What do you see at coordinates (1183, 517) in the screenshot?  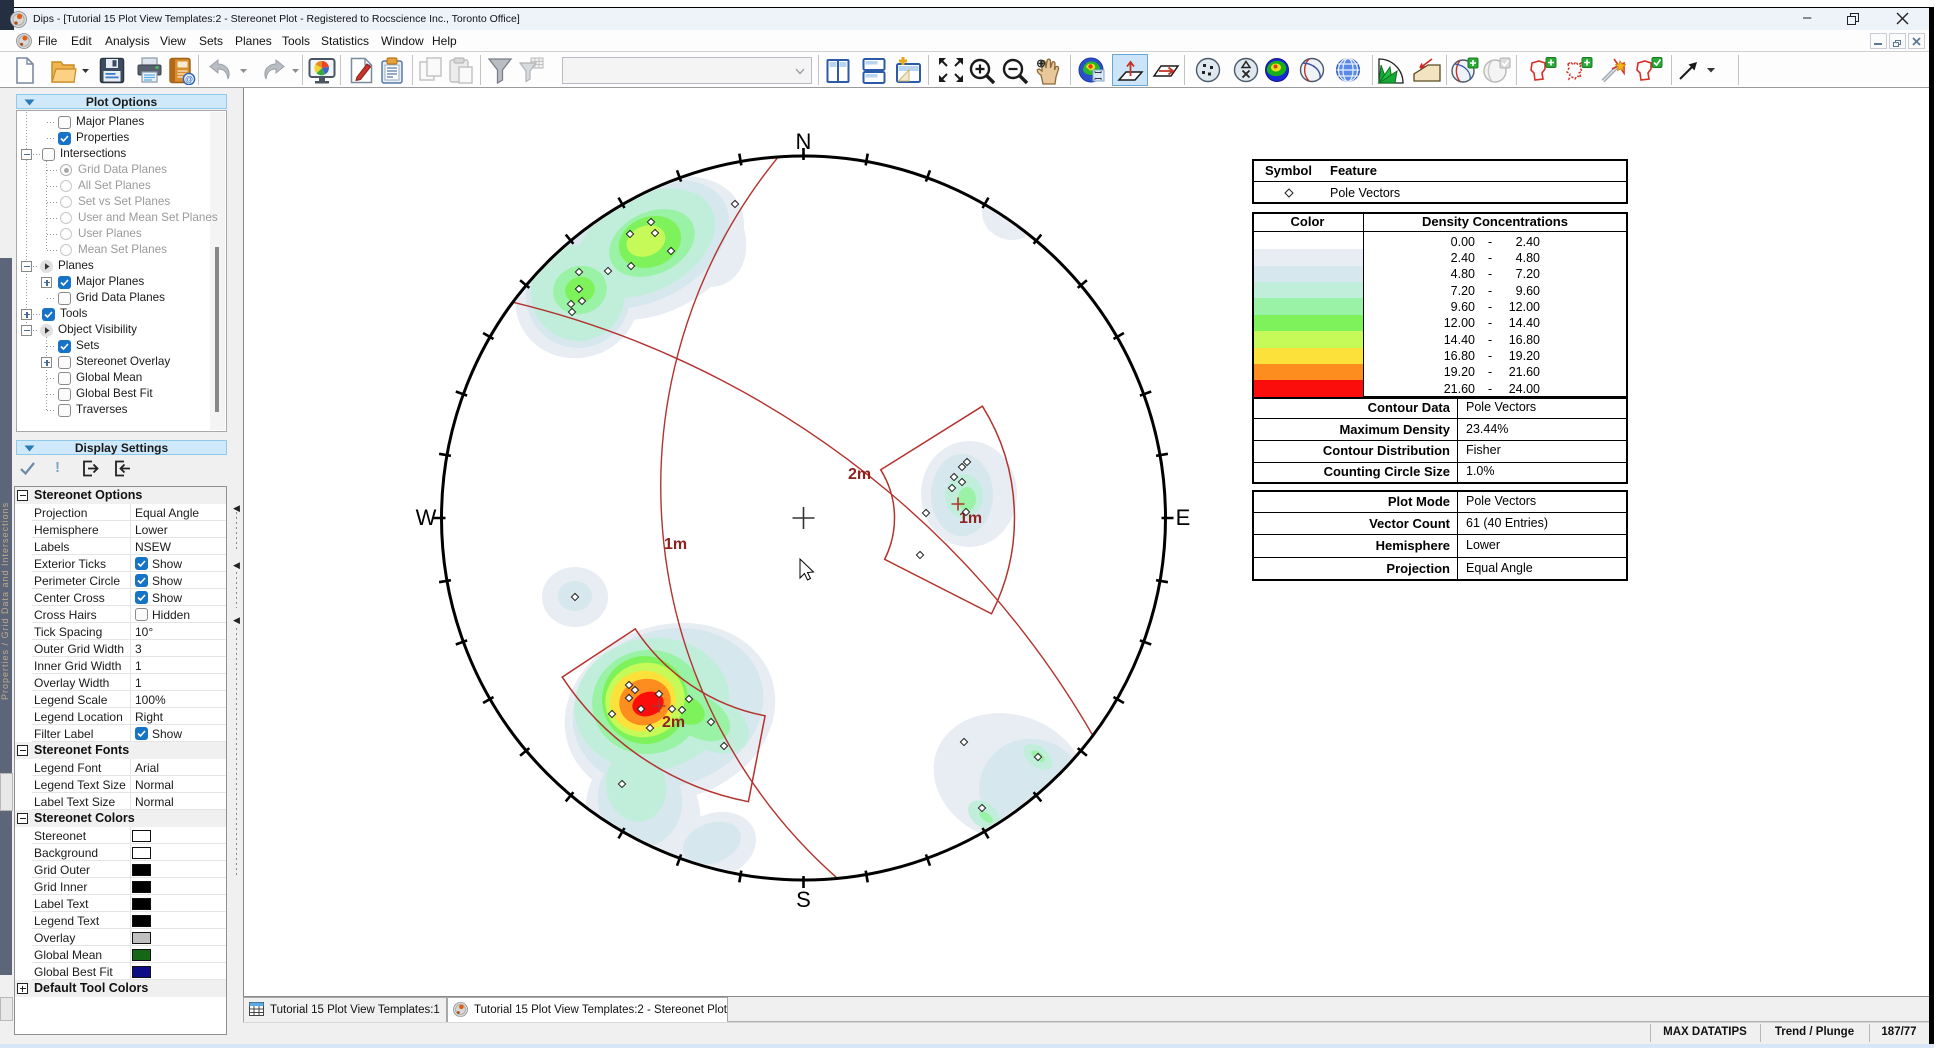 I see `svg-text: E` at bounding box center [1183, 517].